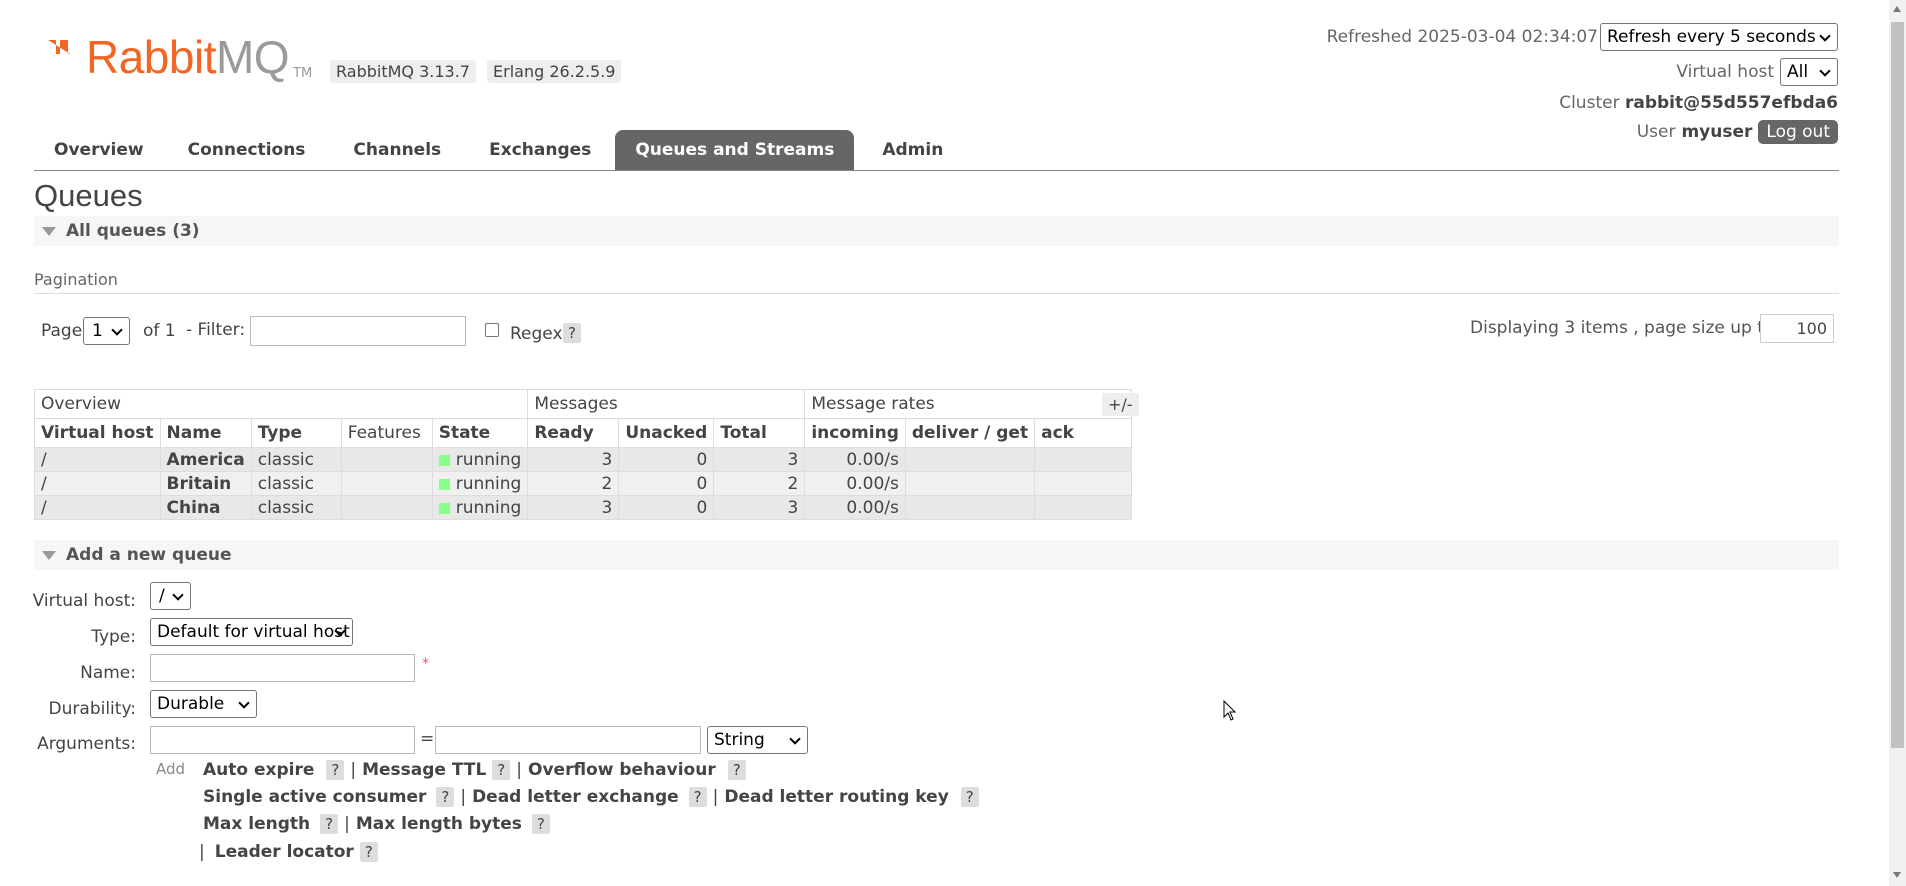 This screenshot has height=886, width=1906. I want to click on tab-admin: Admin, so click(912, 150).